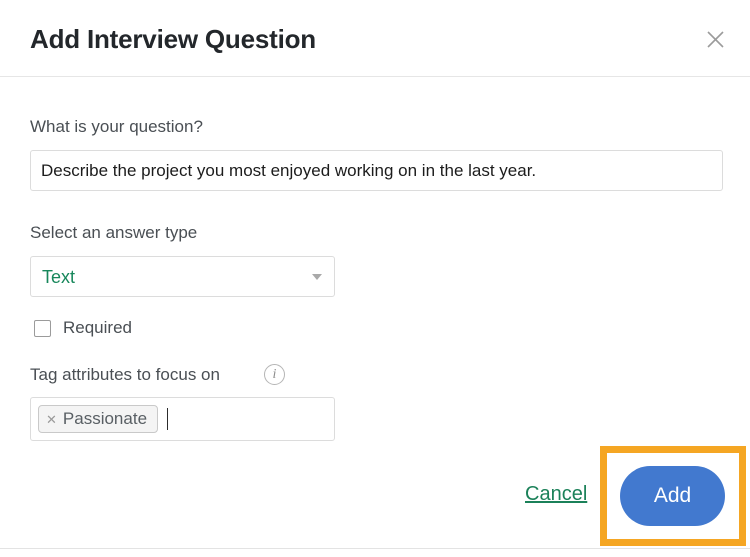 Image resolution: width=750 pixels, height=557 pixels. Describe the element at coordinates (376, 170) in the screenshot. I see `question-input` at that location.